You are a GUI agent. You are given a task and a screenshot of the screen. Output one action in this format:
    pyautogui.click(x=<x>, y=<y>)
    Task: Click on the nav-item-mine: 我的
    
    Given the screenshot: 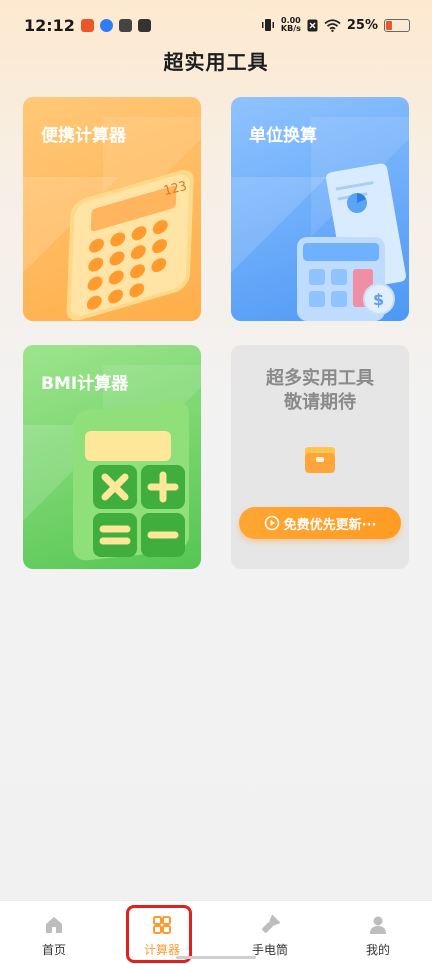 What is the action you would take?
    pyautogui.click(x=378, y=932)
    